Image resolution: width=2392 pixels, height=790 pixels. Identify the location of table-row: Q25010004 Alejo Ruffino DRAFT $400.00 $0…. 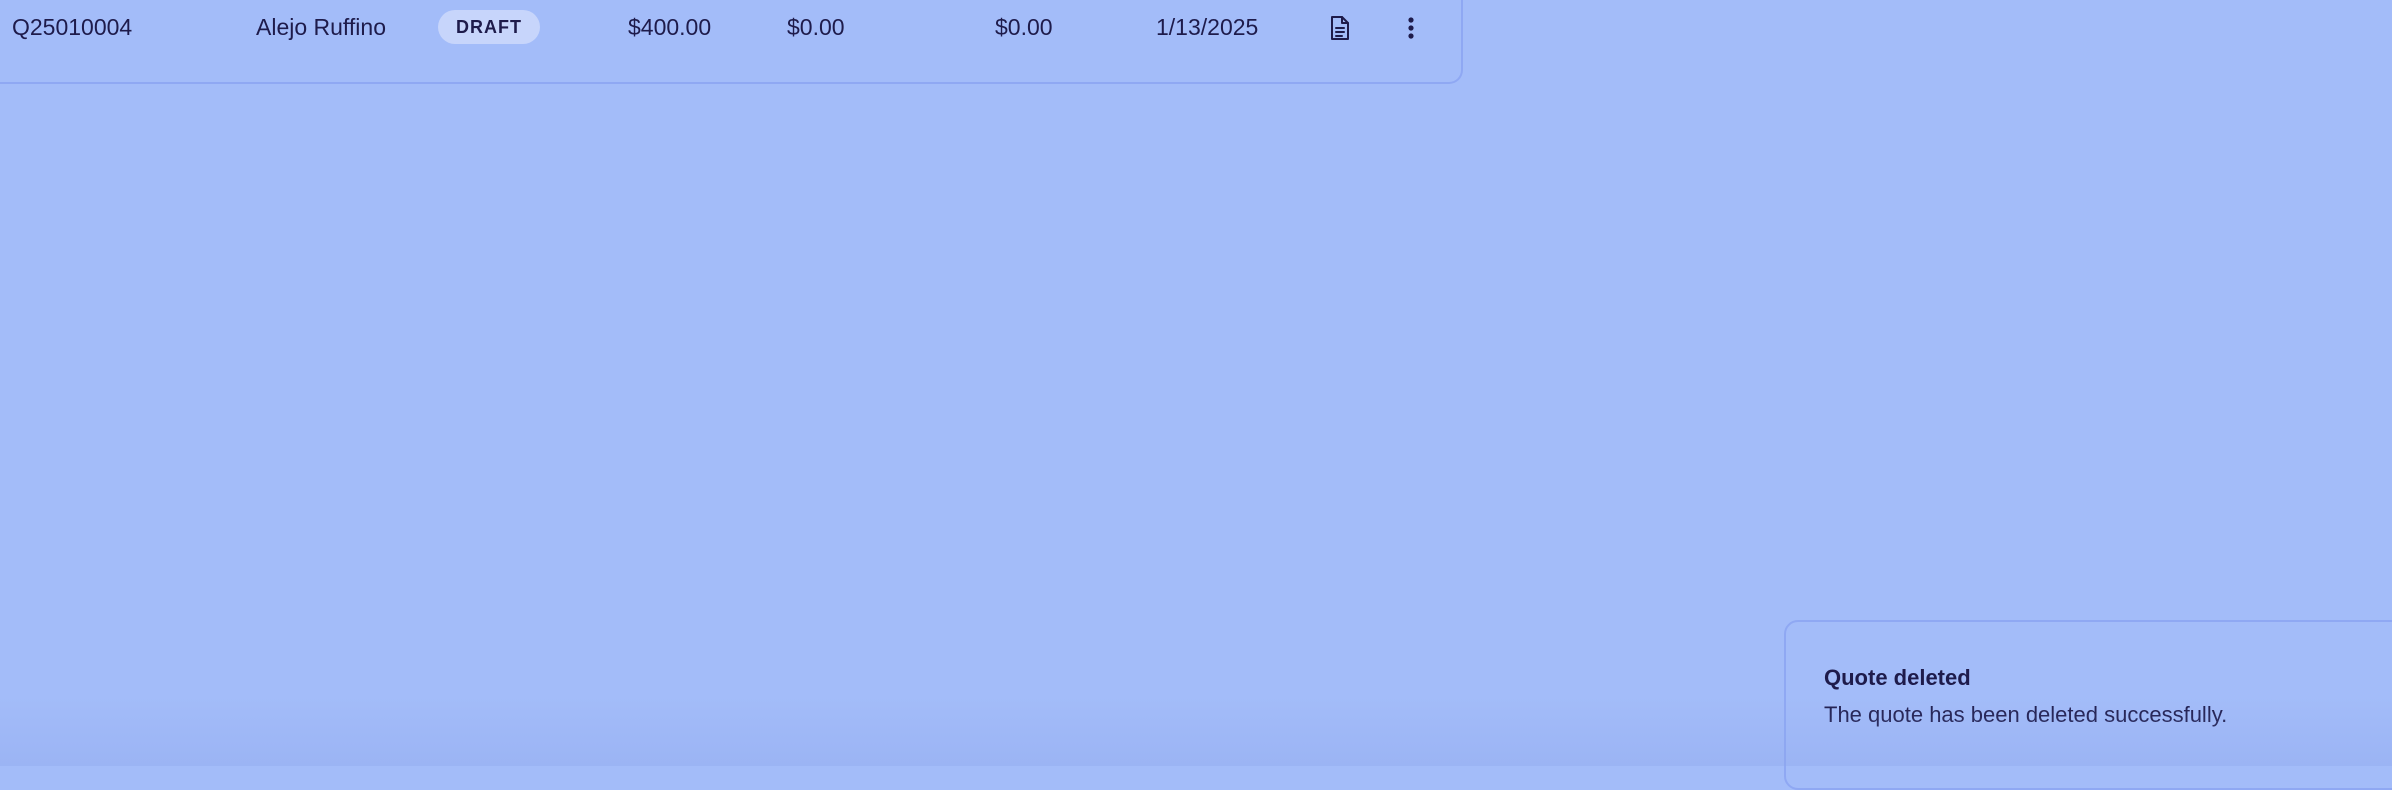
(731, 28).